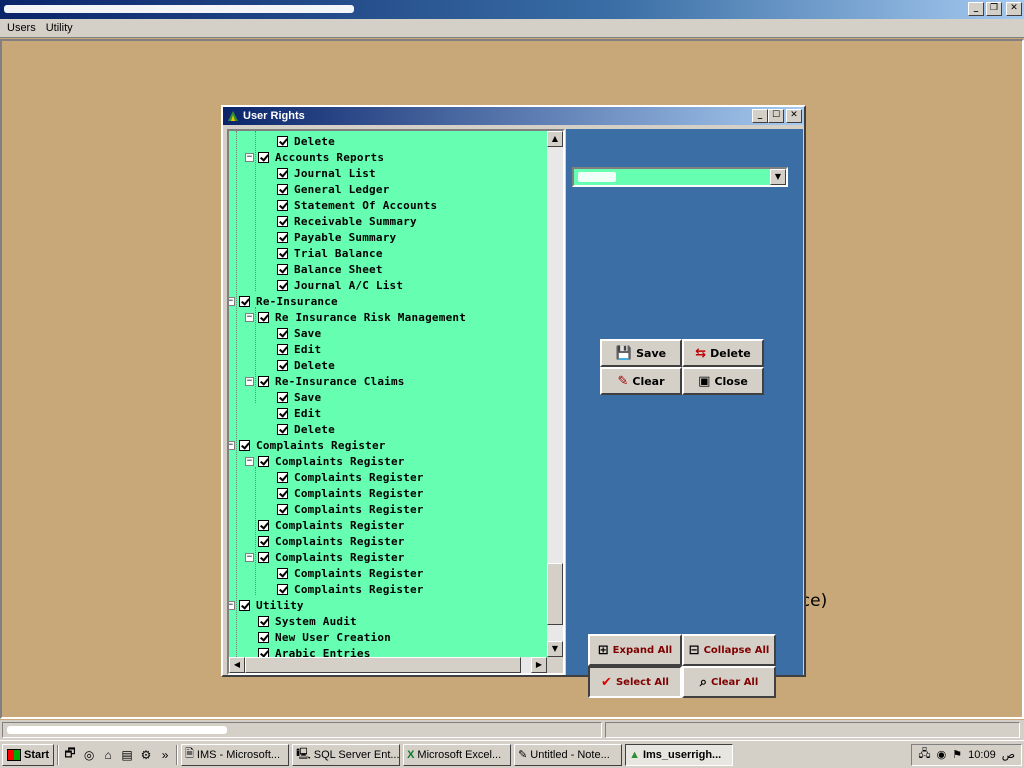 The image size is (1024, 768). I want to click on quicklaunch-explorer-icon: ⌂, so click(108, 755).